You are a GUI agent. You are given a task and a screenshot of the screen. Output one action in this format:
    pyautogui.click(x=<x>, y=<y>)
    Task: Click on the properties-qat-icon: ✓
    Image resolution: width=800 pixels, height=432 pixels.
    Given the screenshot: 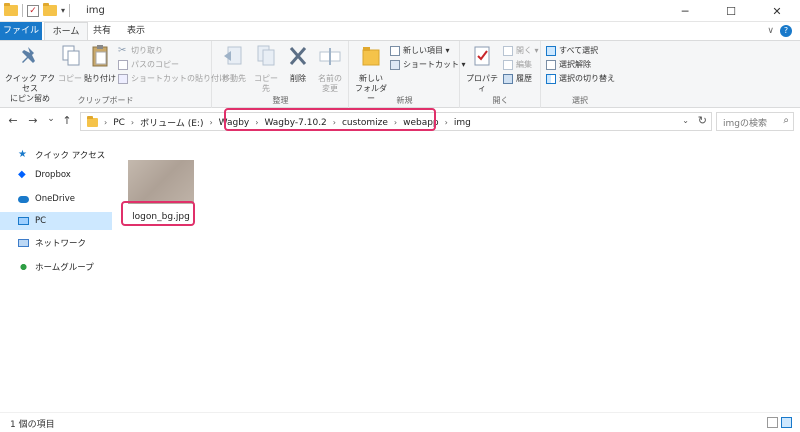 What is the action you would take?
    pyautogui.click(x=33, y=10)
    